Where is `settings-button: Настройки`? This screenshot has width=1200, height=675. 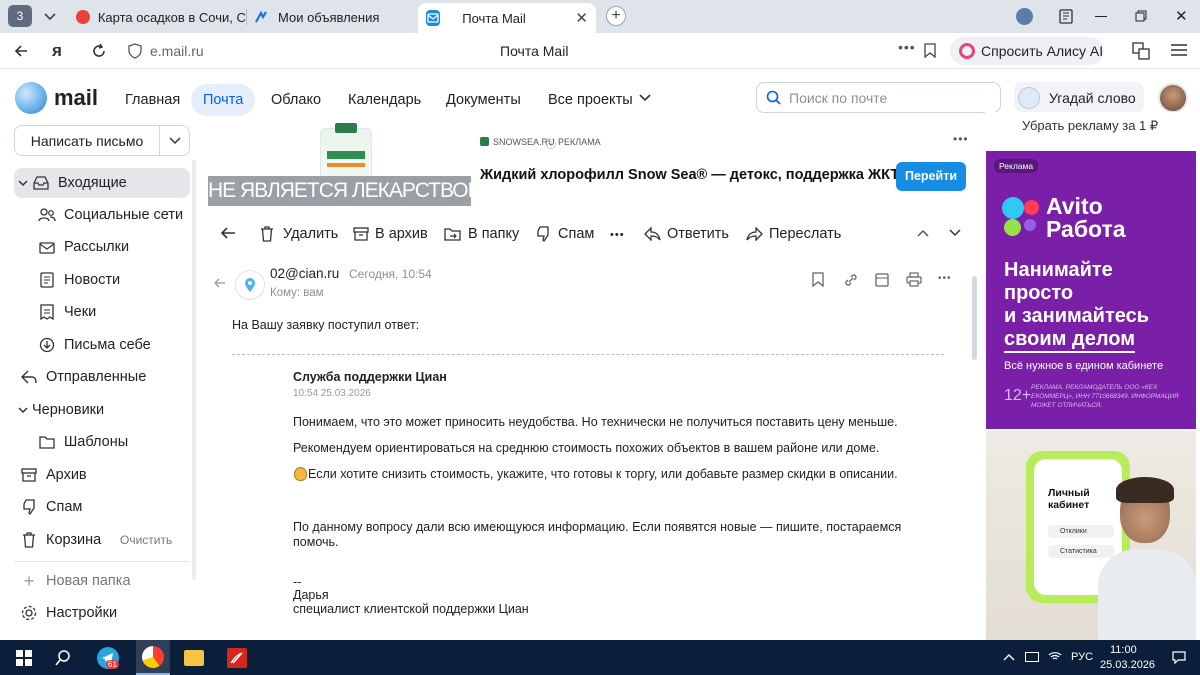
settings-button: Настройки is located at coordinates (102, 613).